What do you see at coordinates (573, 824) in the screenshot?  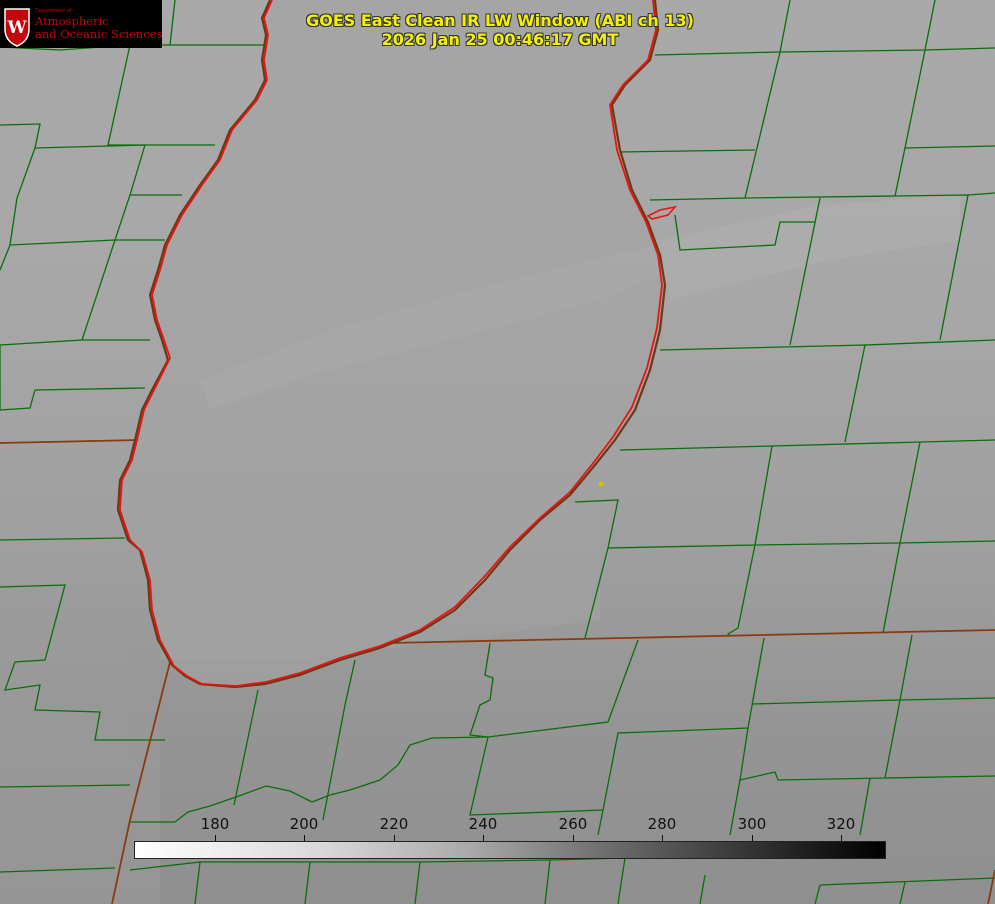 I see `colorbar-tick-label: 260` at bounding box center [573, 824].